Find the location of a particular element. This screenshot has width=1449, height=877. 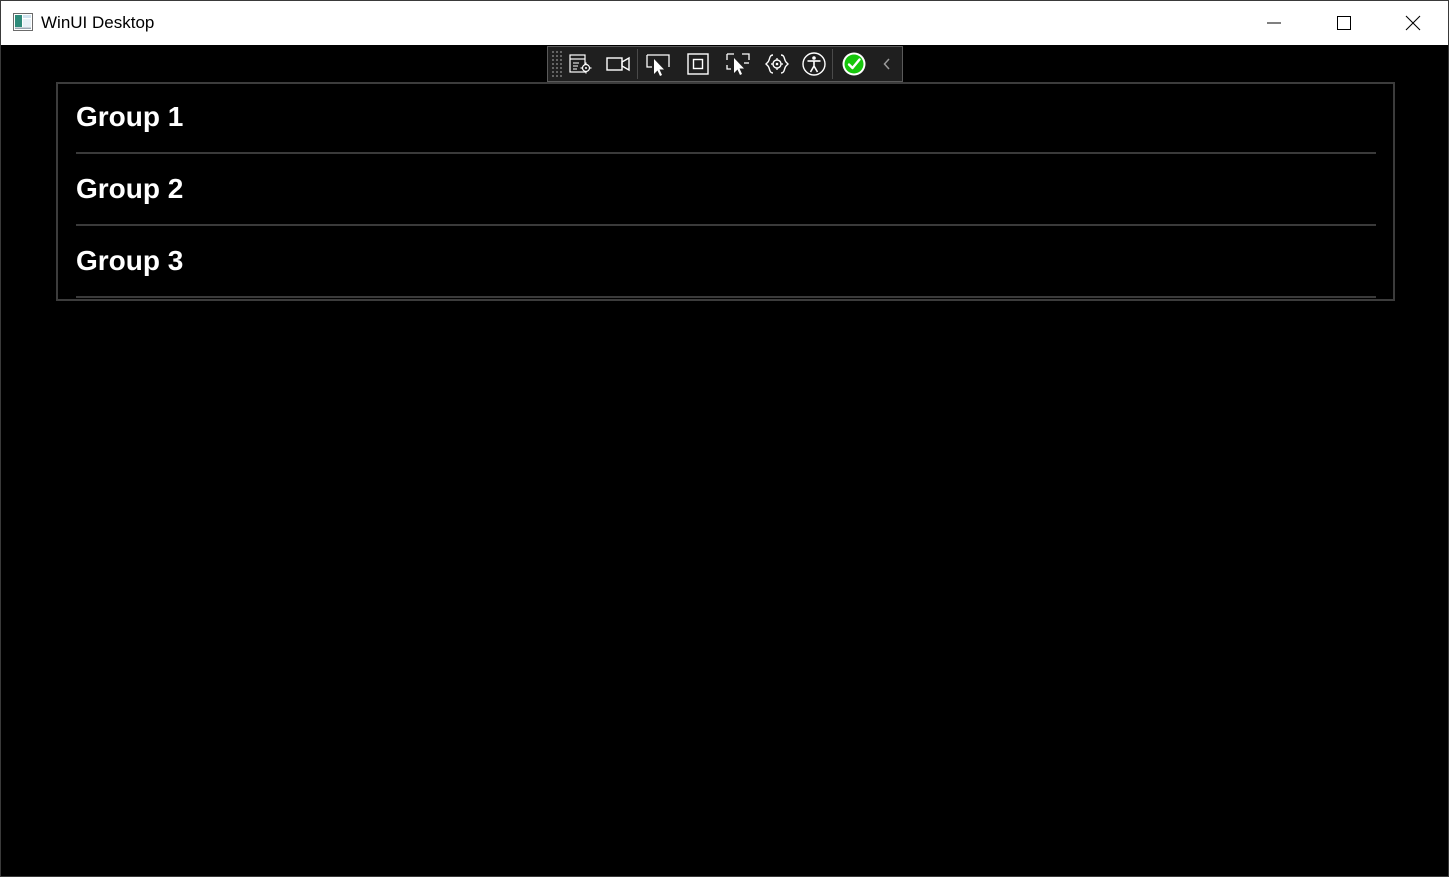

accessibility-checker-button is located at coordinates (814, 64).